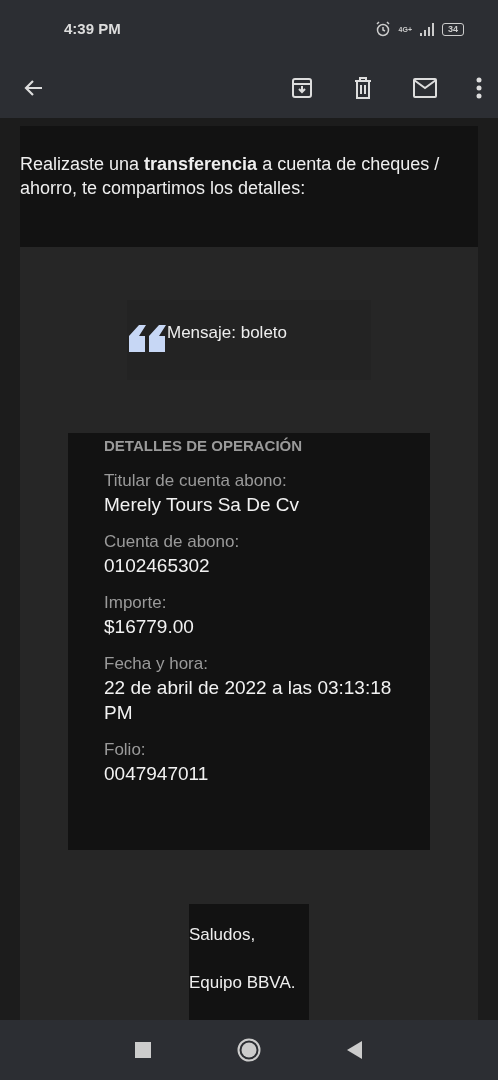 This screenshot has width=498, height=1080. What do you see at coordinates (92, 28) in the screenshot?
I see `status-time: 4:39 PM` at bounding box center [92, 28].